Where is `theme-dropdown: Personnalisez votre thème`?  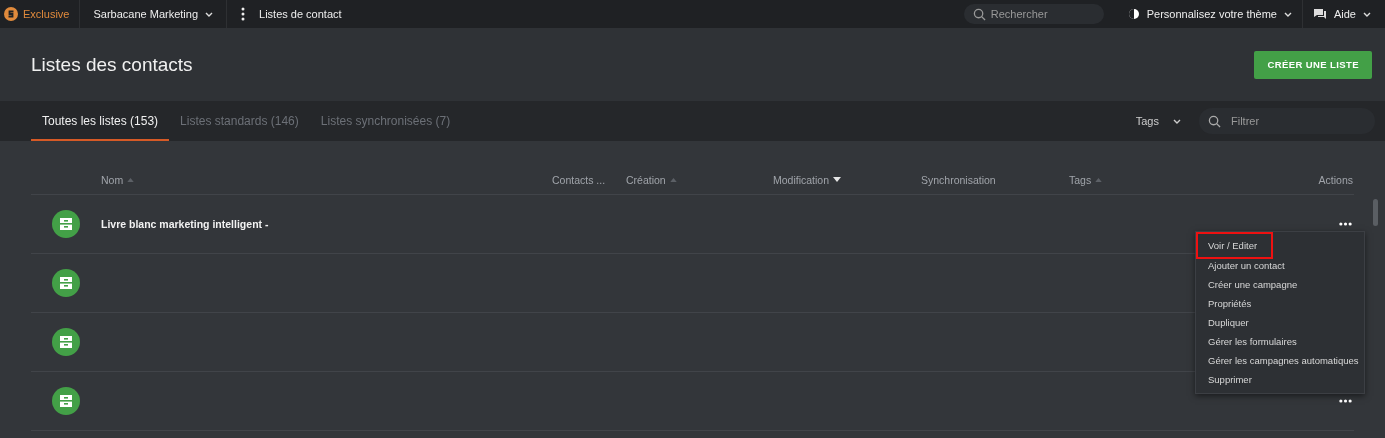 theme-dropdown: Personnalisez votre thème is located at coordinates (1209, 14).